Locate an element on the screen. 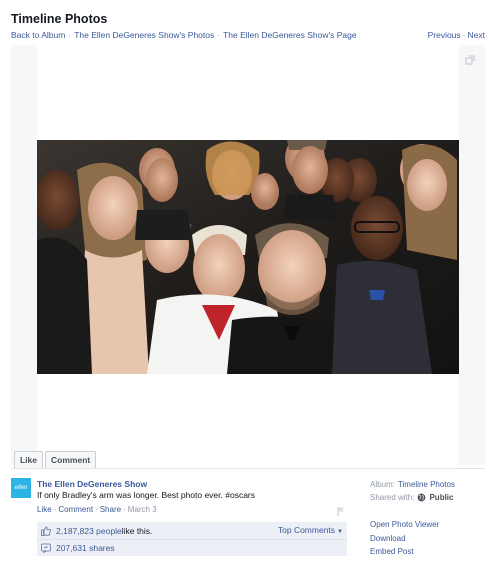  flag-icon is located at coordinates (341, 511).